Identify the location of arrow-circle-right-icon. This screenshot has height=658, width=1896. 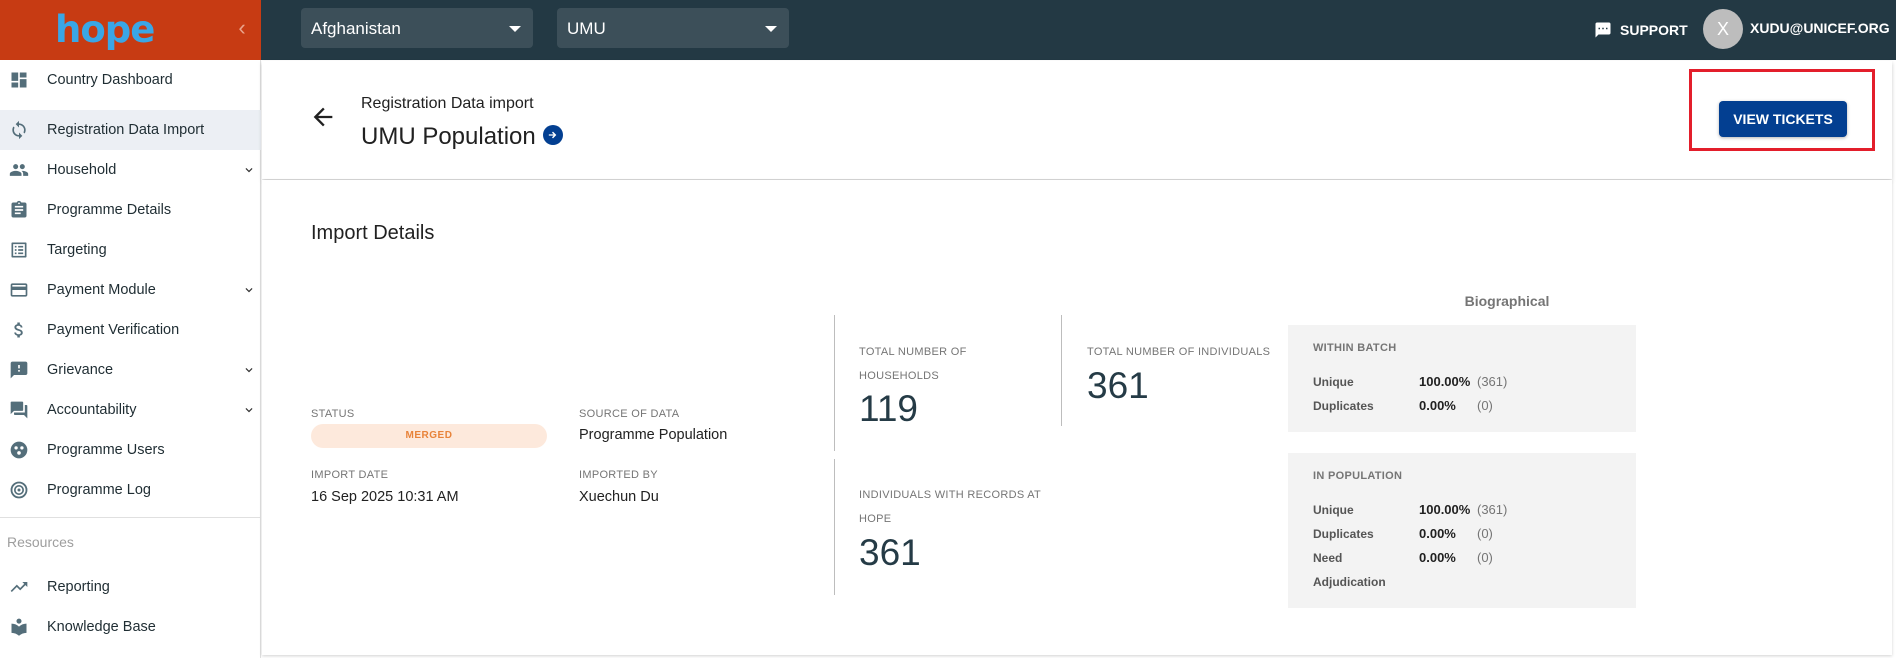
(553, 135).